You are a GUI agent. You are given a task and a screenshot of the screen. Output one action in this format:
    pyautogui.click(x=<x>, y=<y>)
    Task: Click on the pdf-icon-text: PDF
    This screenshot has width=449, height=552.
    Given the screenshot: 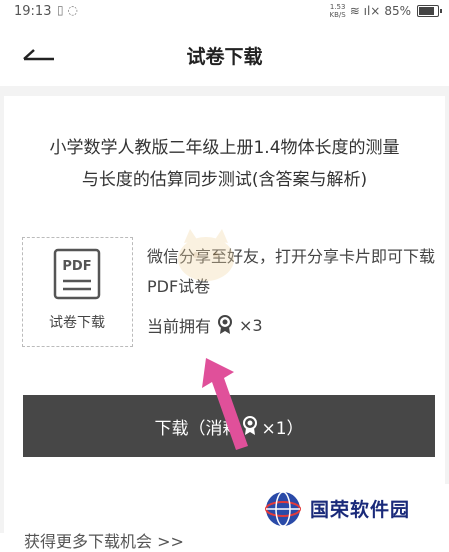 What is the action you would take?
    pyautogui.click(x=76, y=266)
    